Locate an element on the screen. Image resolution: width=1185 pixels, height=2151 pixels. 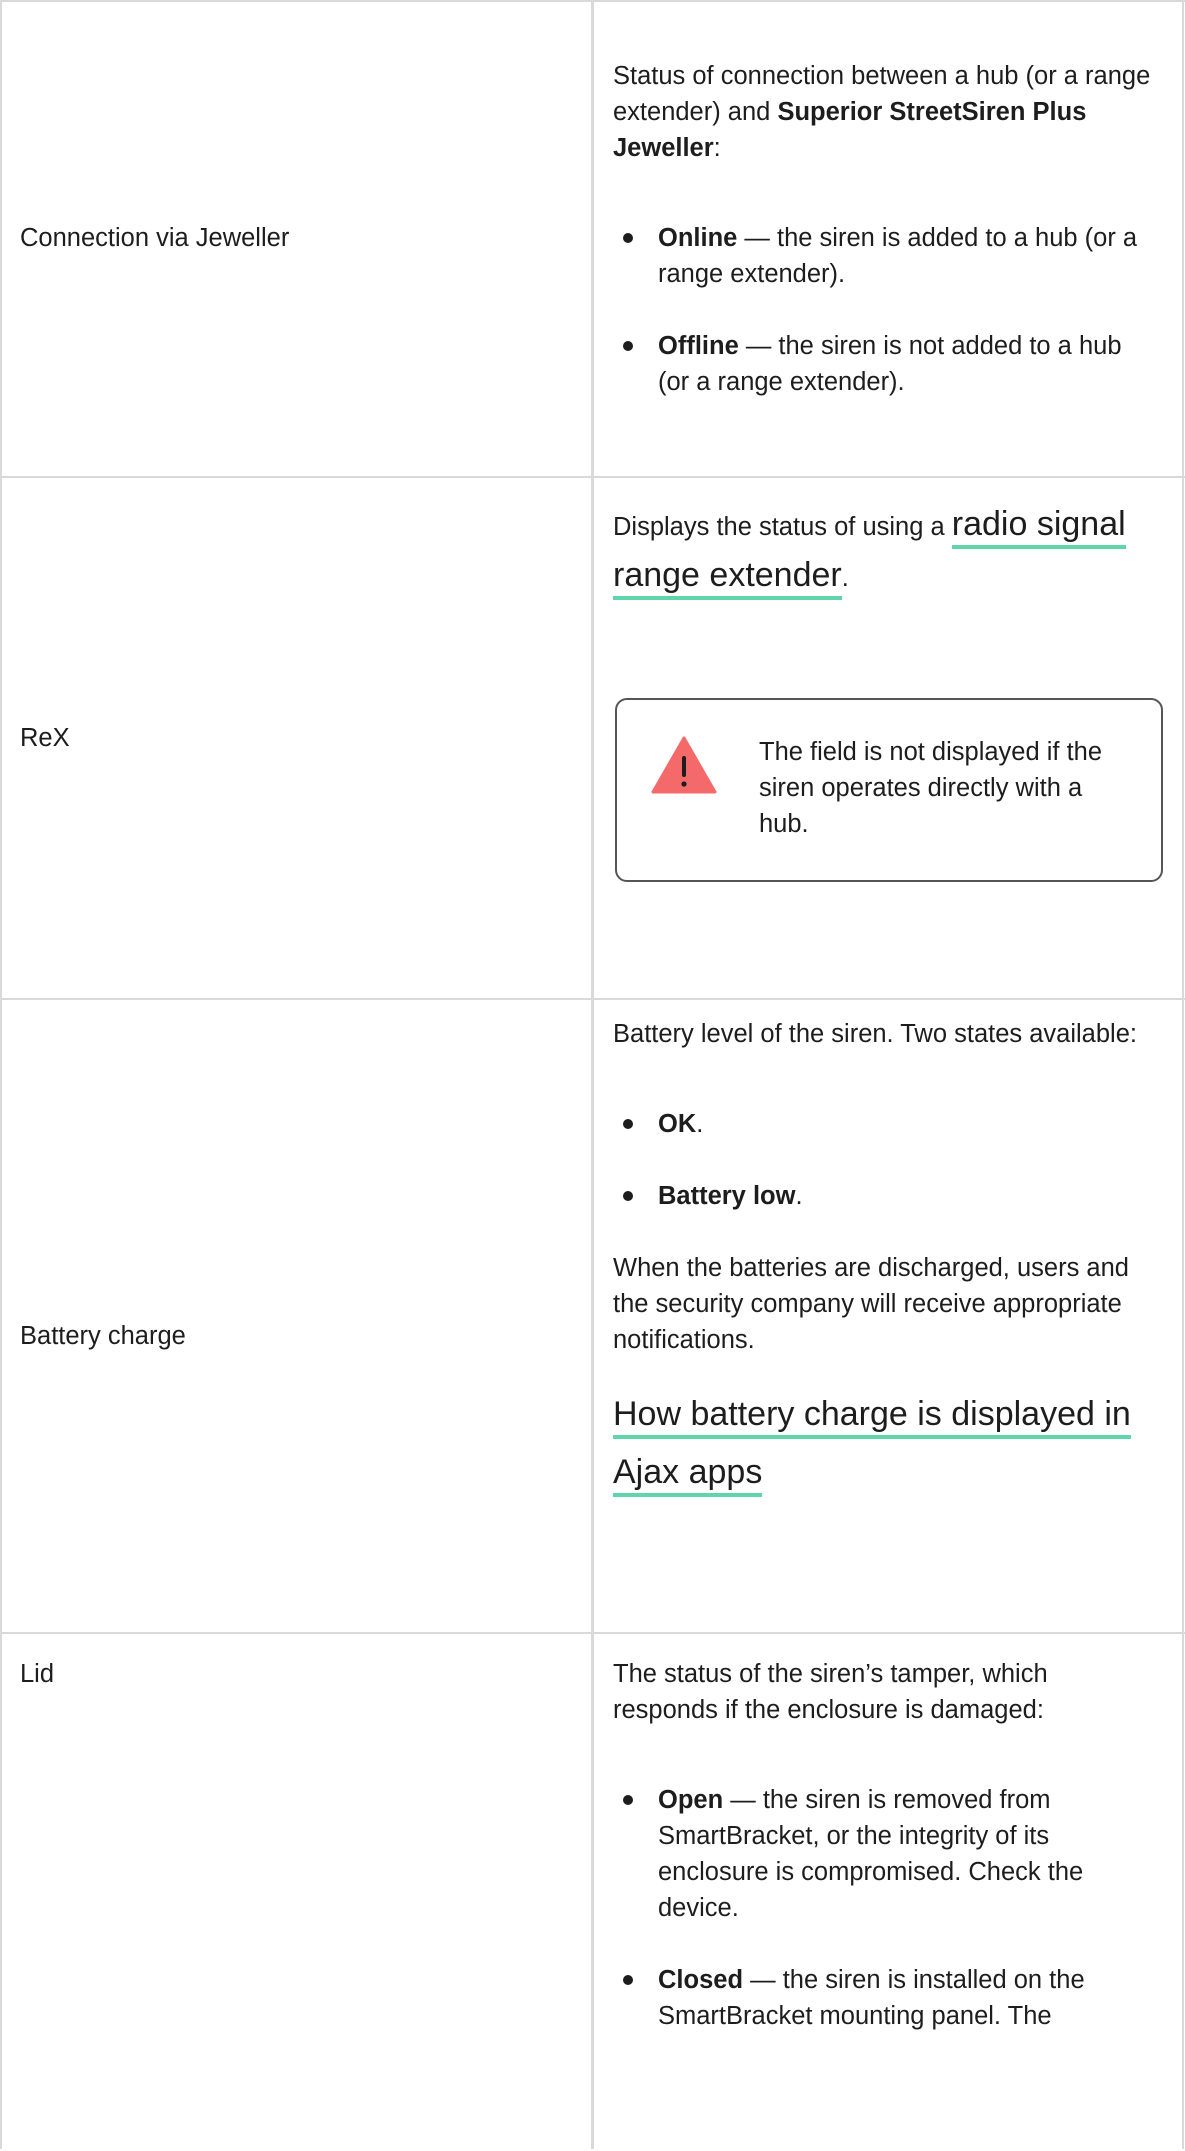
table-right-border is located at coordinates (1183, 1074).